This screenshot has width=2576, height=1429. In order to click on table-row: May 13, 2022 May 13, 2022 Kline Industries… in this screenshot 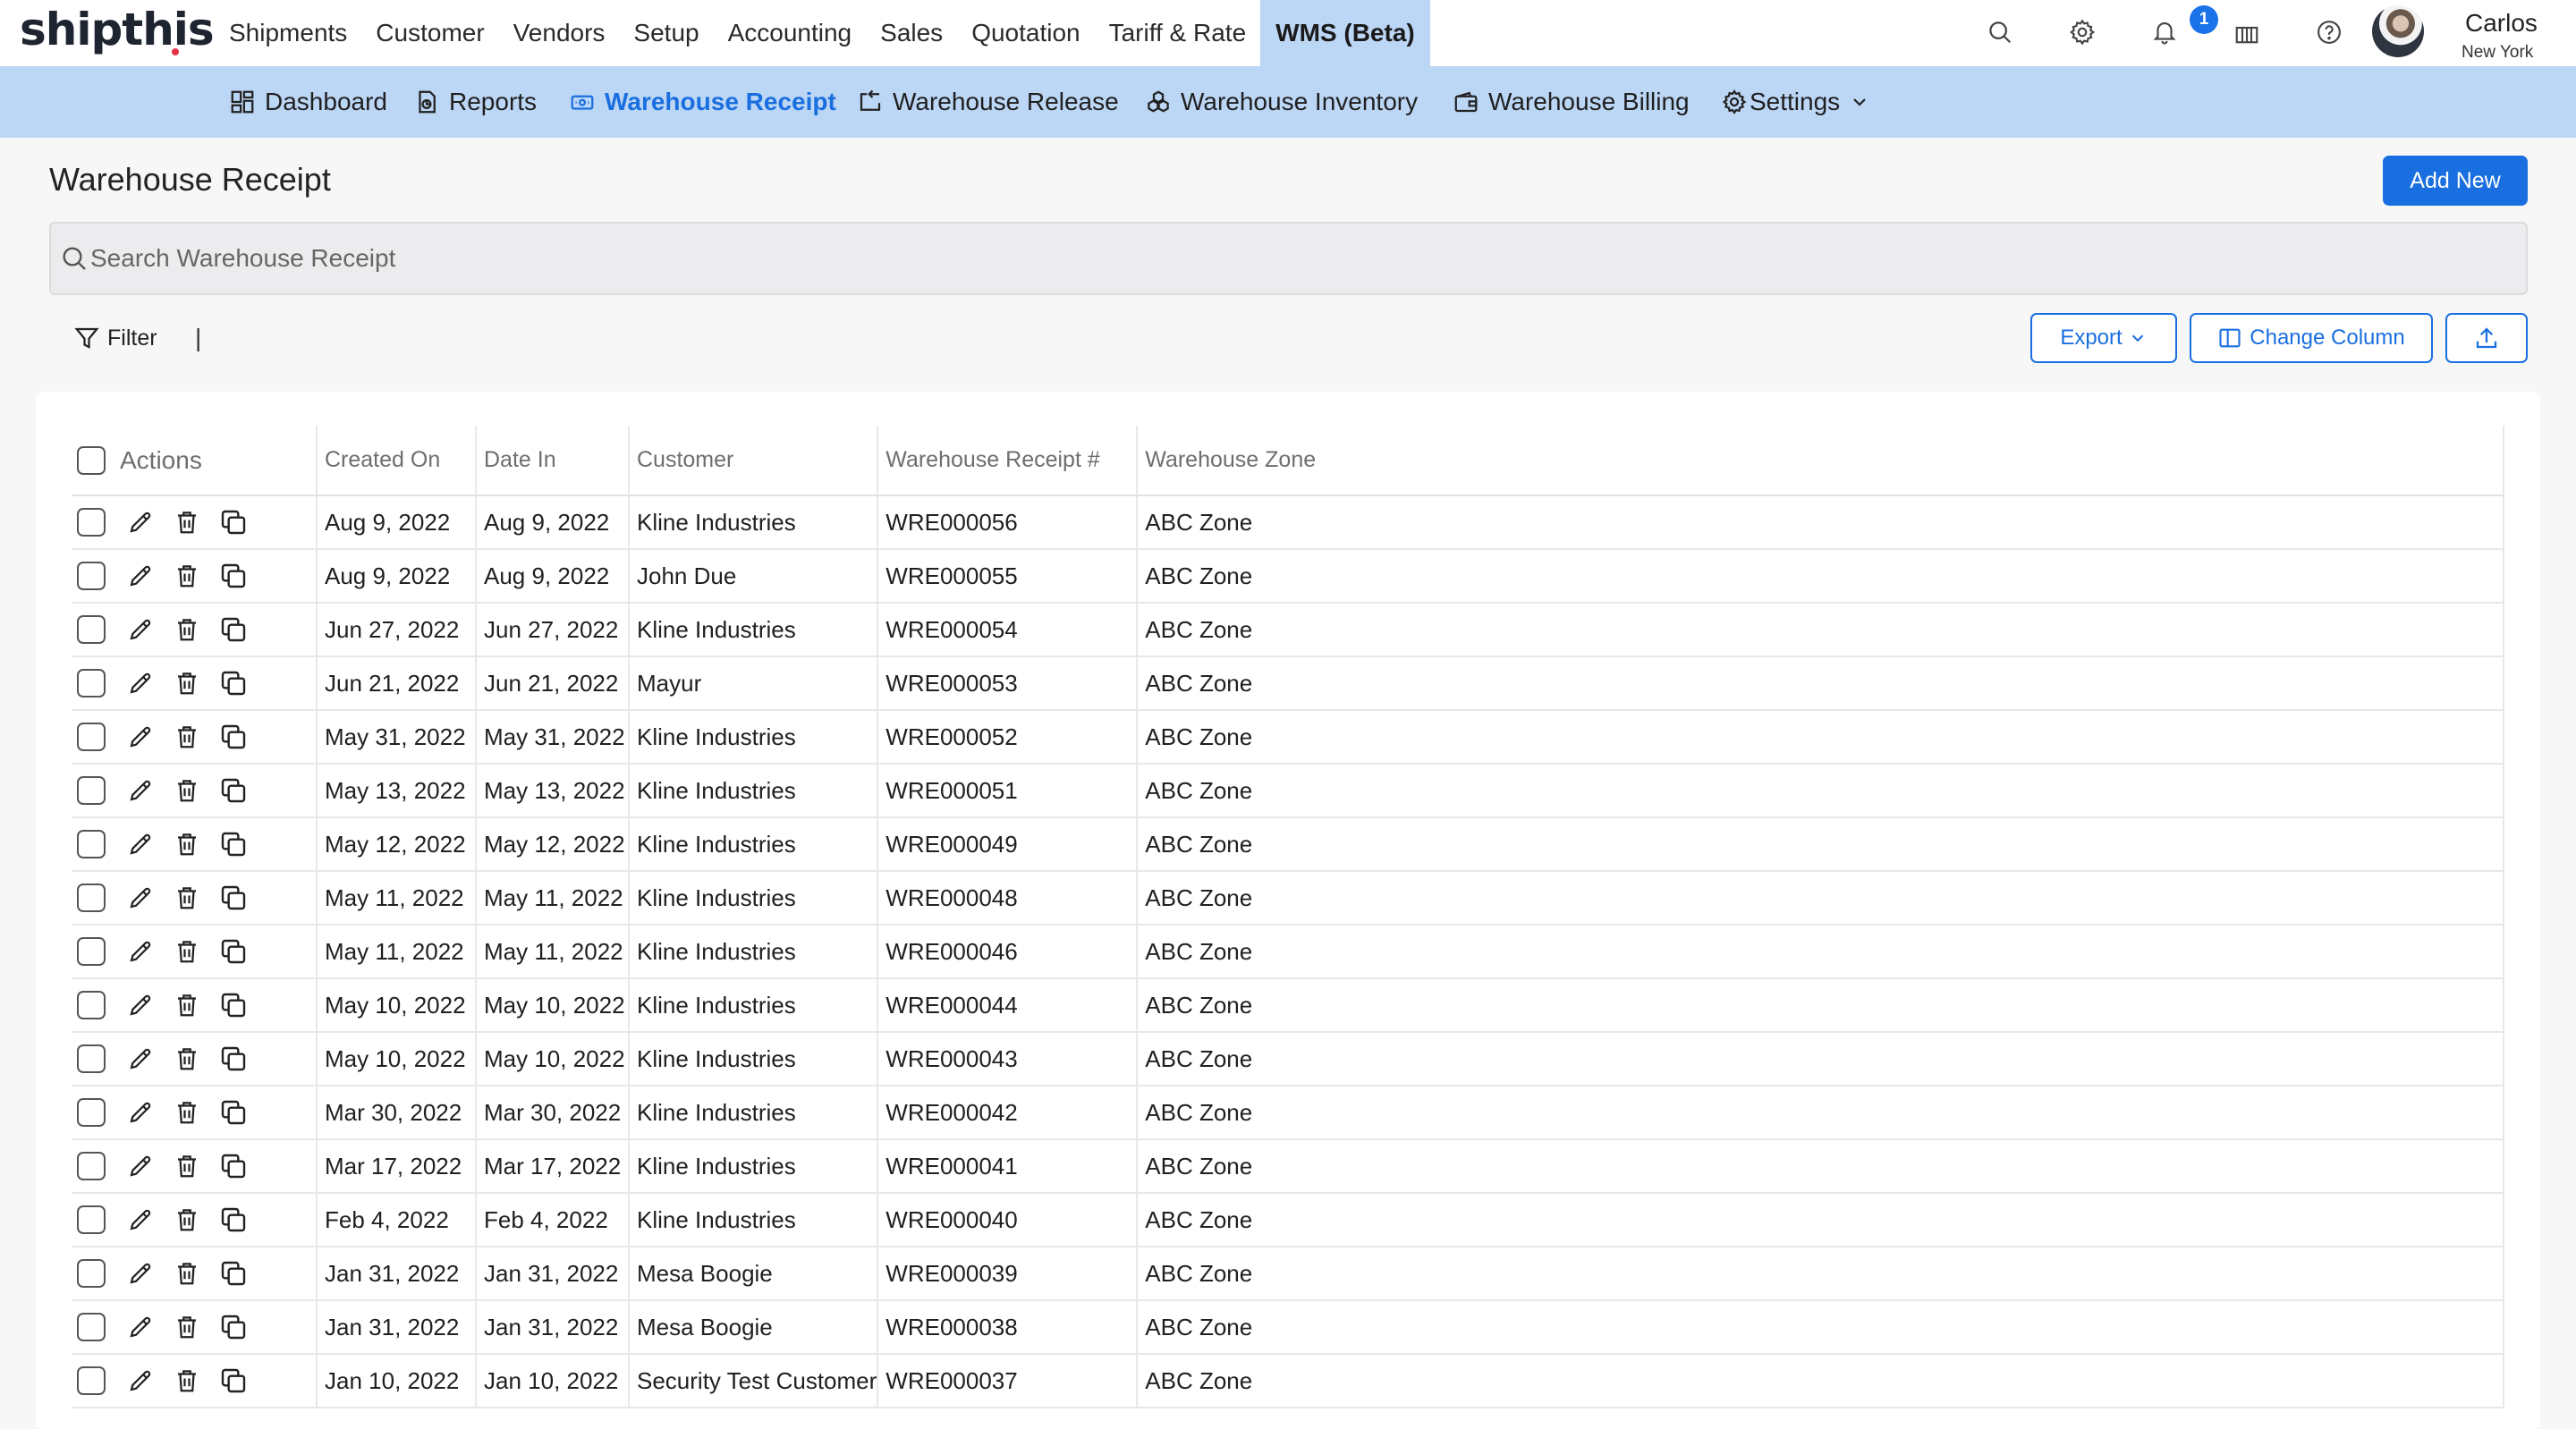, I will do `click(1288, 791)`.